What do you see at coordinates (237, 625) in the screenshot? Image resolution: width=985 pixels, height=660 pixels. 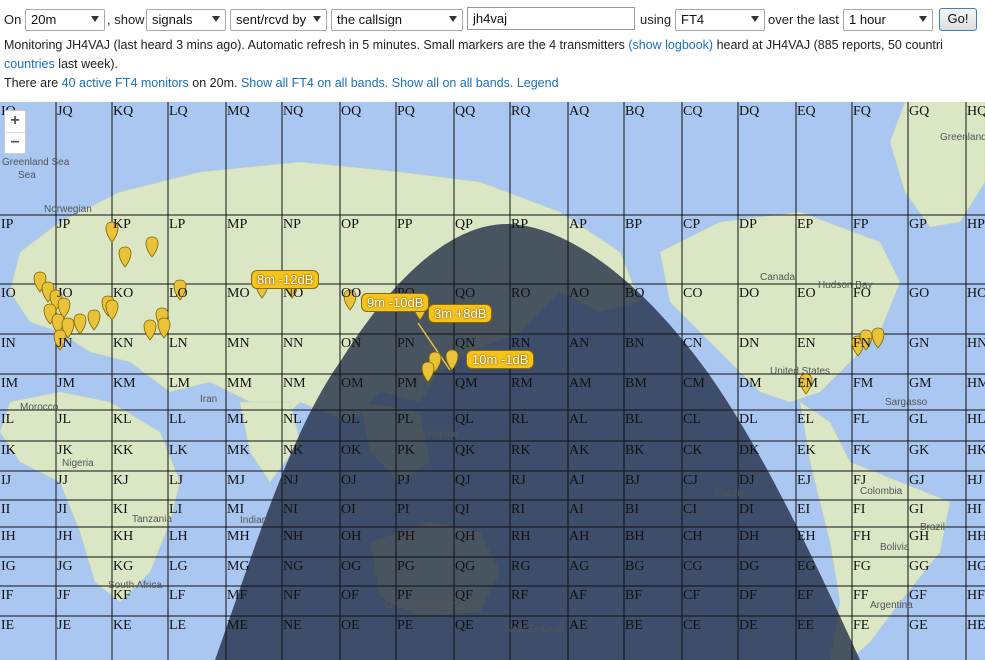 I see `grid-square-label: ME` at bounding box center [237, 625].